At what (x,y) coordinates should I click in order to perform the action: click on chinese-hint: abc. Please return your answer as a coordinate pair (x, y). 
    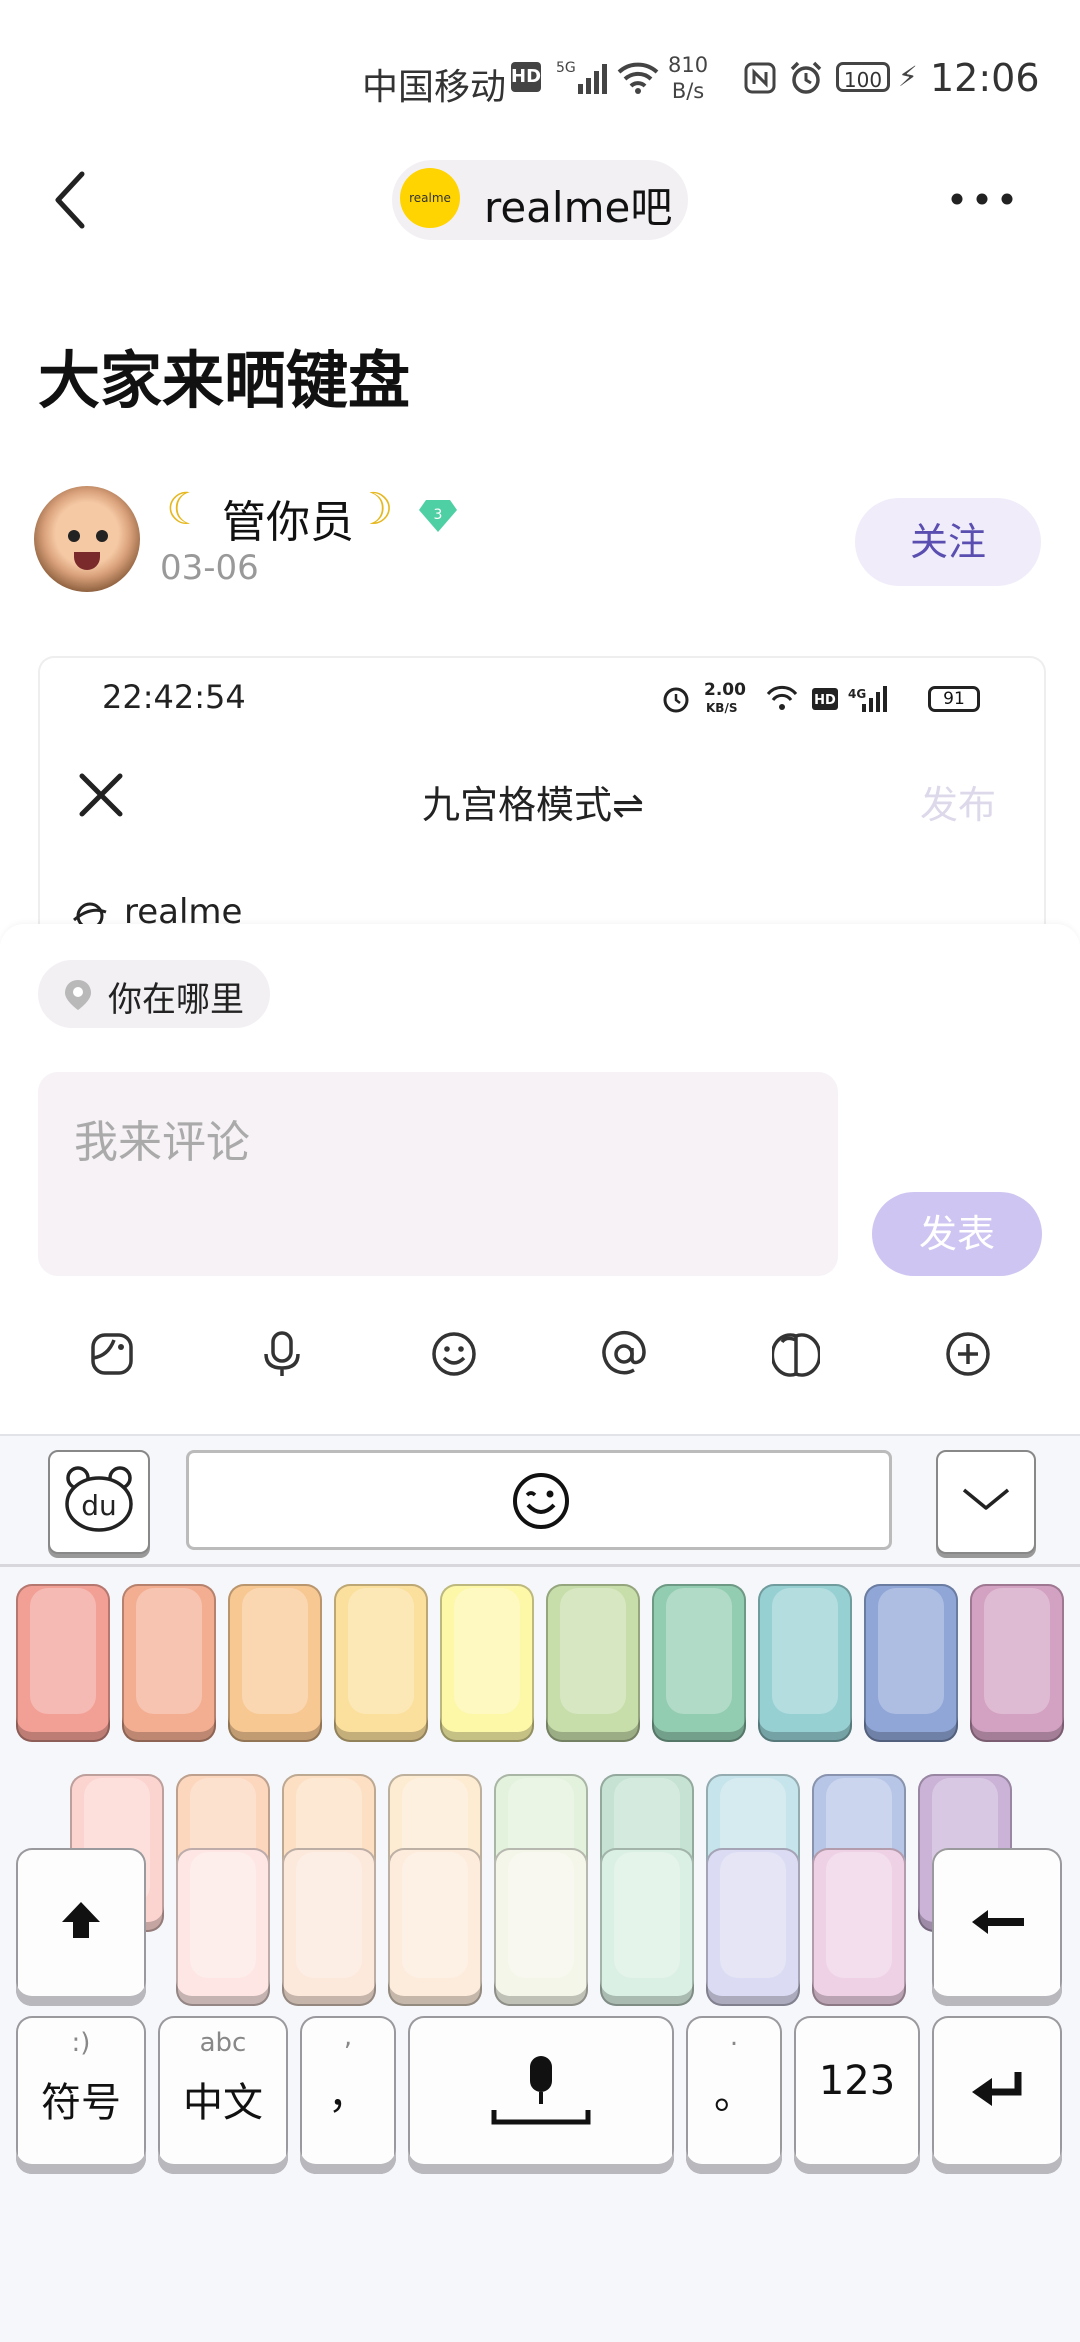
    Looking at the image, I should click on (223, 2043).